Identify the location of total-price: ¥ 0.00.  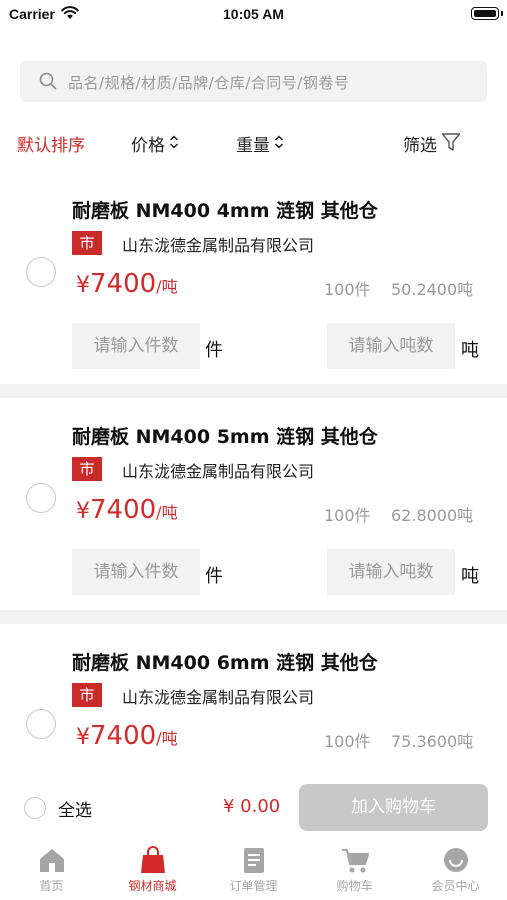
(252, 806).